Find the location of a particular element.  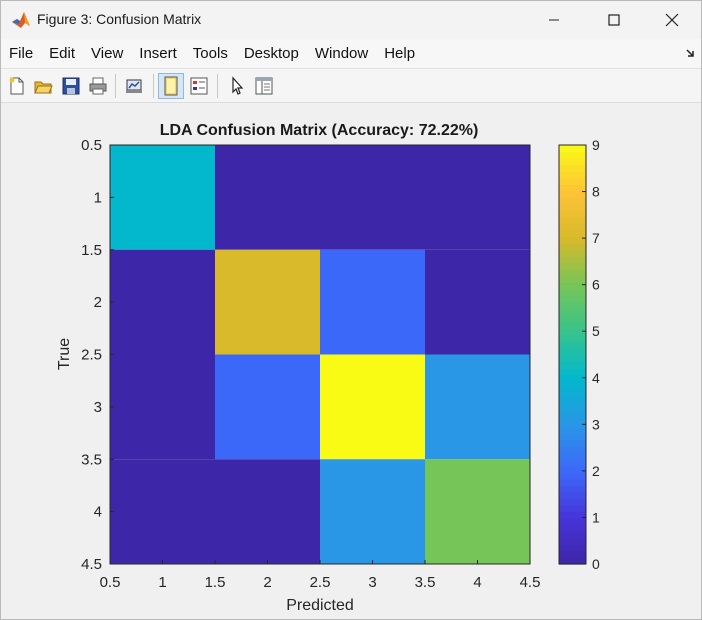

y-tick-label: 2.5 is located at coordinates (91, 355).